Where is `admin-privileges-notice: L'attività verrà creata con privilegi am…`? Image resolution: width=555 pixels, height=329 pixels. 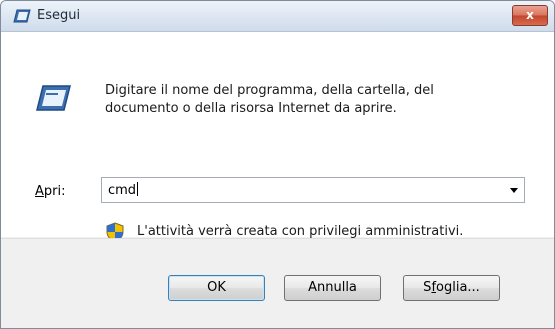 admin-privileges-notice: L'attività verrà creata con privilegi am… is located at coordinates (300, 231).